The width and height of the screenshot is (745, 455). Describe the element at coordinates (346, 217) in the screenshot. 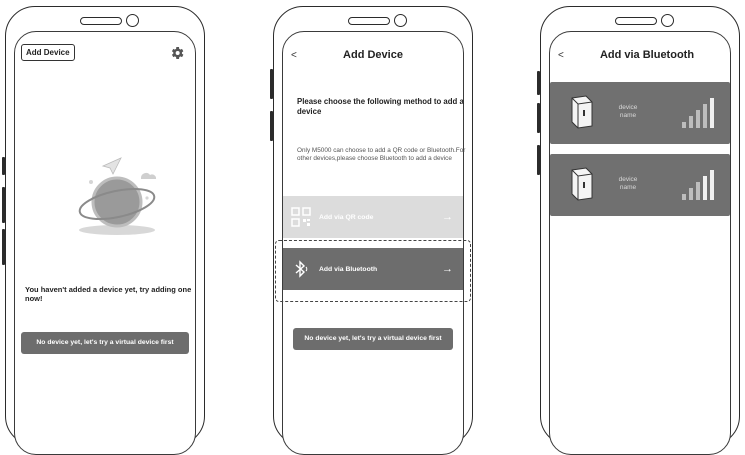

I see `qr-label: Add via QR code` at that location.